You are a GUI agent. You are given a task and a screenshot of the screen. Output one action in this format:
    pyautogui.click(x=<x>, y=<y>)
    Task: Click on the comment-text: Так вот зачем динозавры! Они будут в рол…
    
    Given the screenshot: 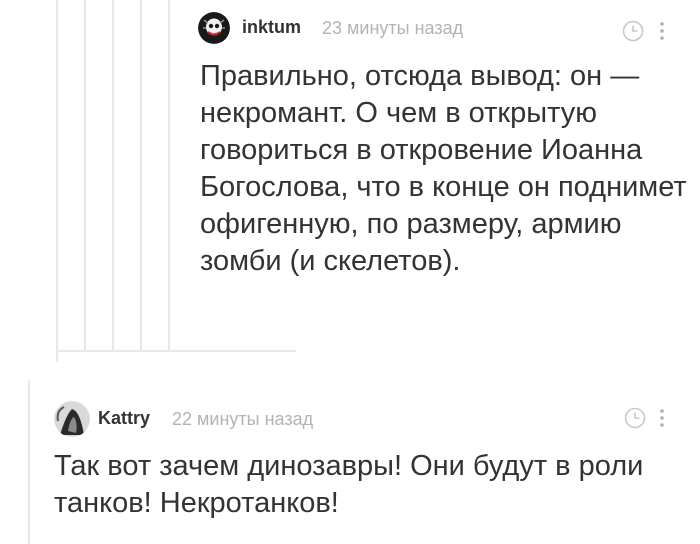 What is the action you would take?
    pyautogui.click(x=349, y=484)
    